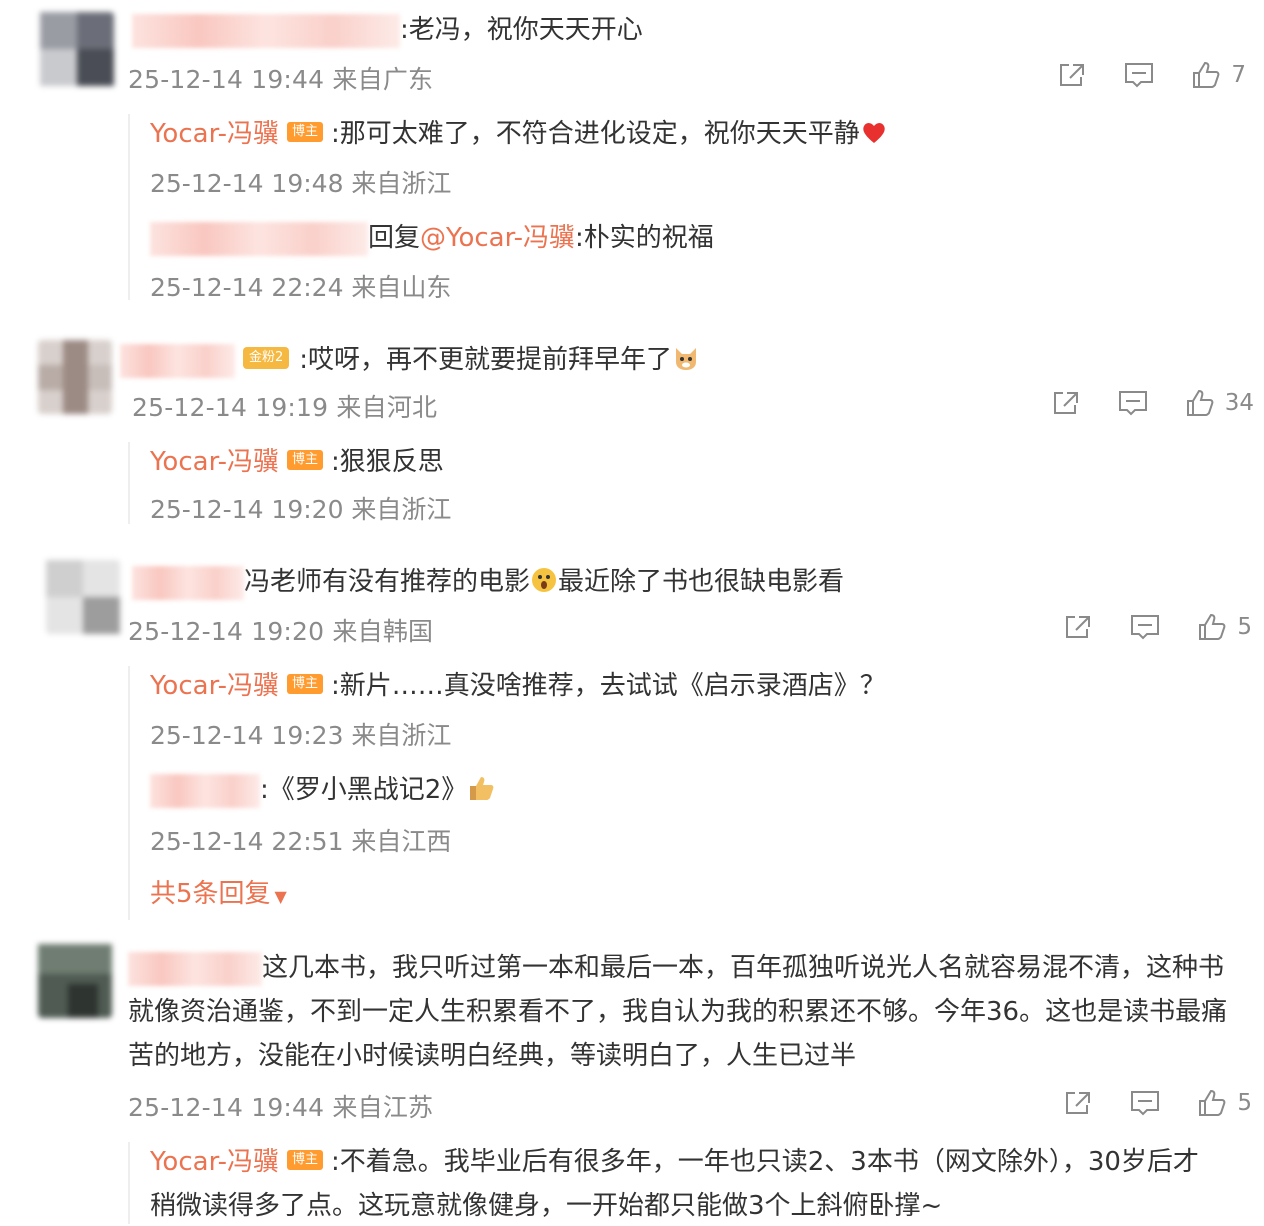 This screenshot has height=1226, width=1264. I want to click on mention-link: @Yocar-冯骥, so click(497, 238).